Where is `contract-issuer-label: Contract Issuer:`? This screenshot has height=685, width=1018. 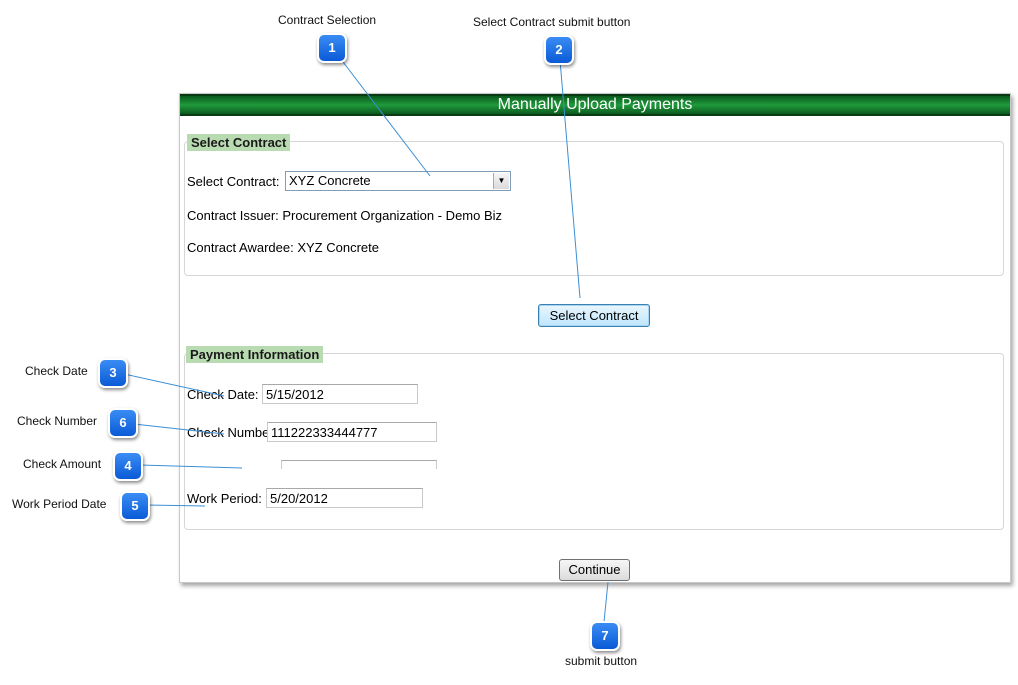
contract-issuer-label: Contract Issuer: is located at coordinates (233, 215).